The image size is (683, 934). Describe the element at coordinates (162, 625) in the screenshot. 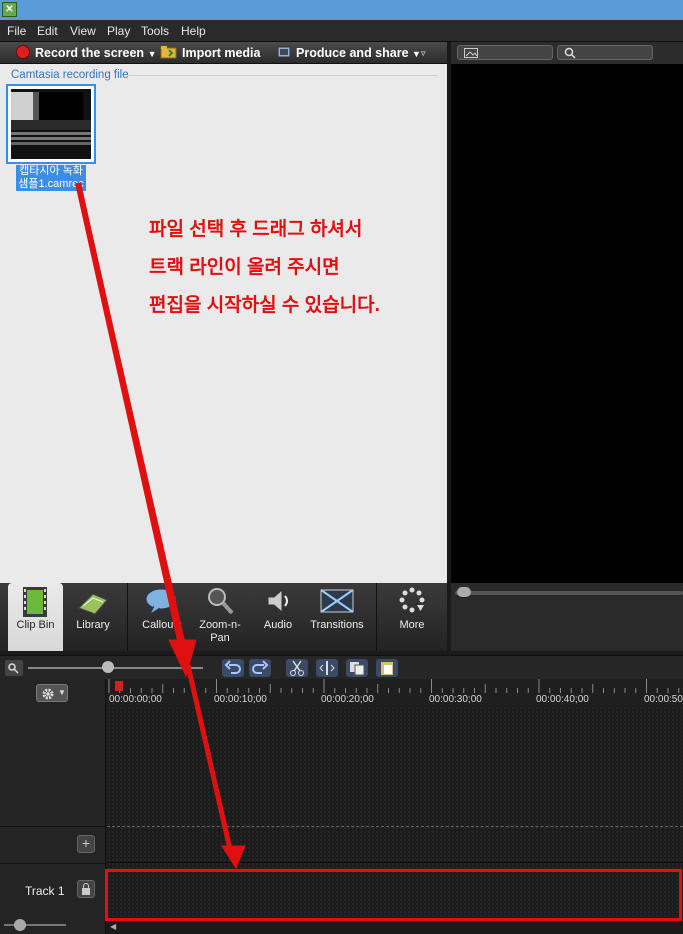

I see `tab-callouts-label: Callouts` at that location.